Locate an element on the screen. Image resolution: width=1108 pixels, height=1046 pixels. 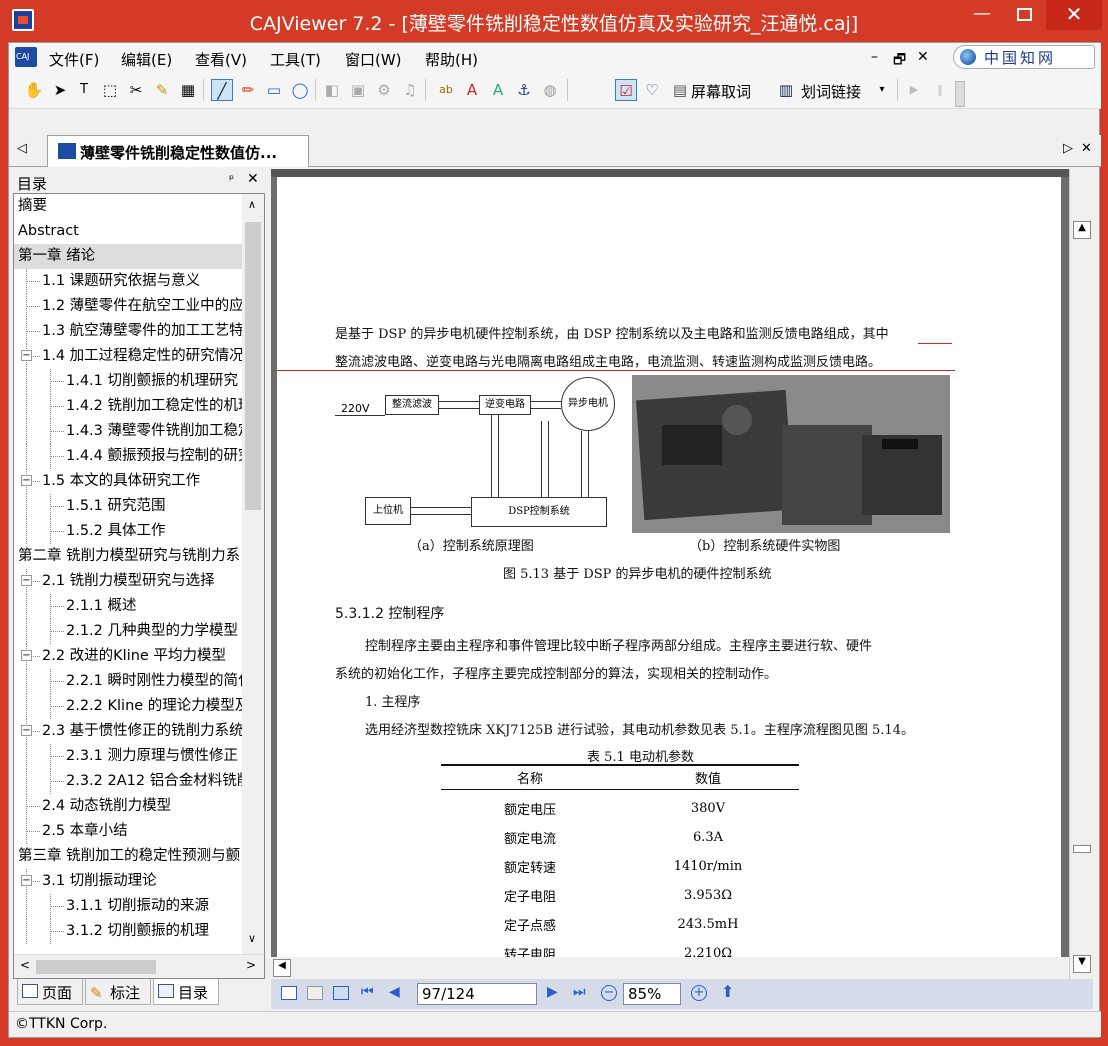
pencil-icon: ✏ is located at coordinates (248, 90).